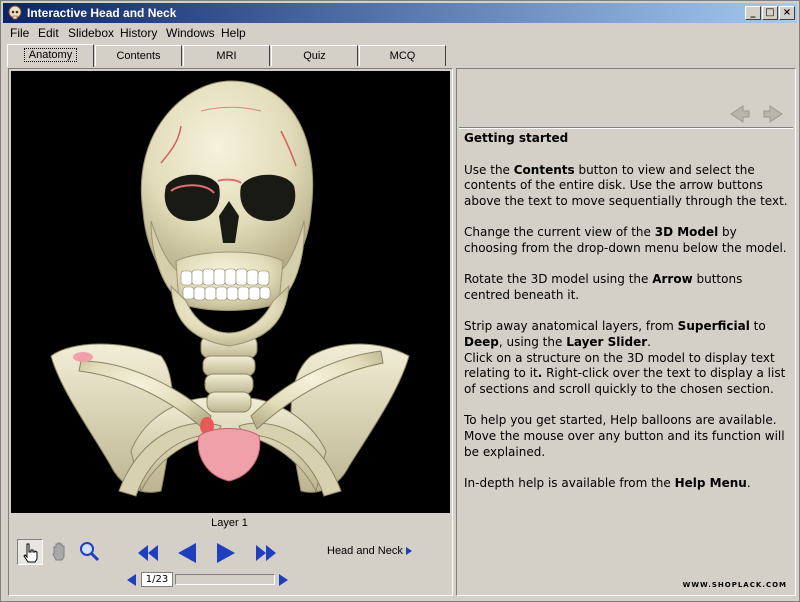 This screenshot has height=602, width=800. I want to click on help-text-run: , using the, so click(532, 341).